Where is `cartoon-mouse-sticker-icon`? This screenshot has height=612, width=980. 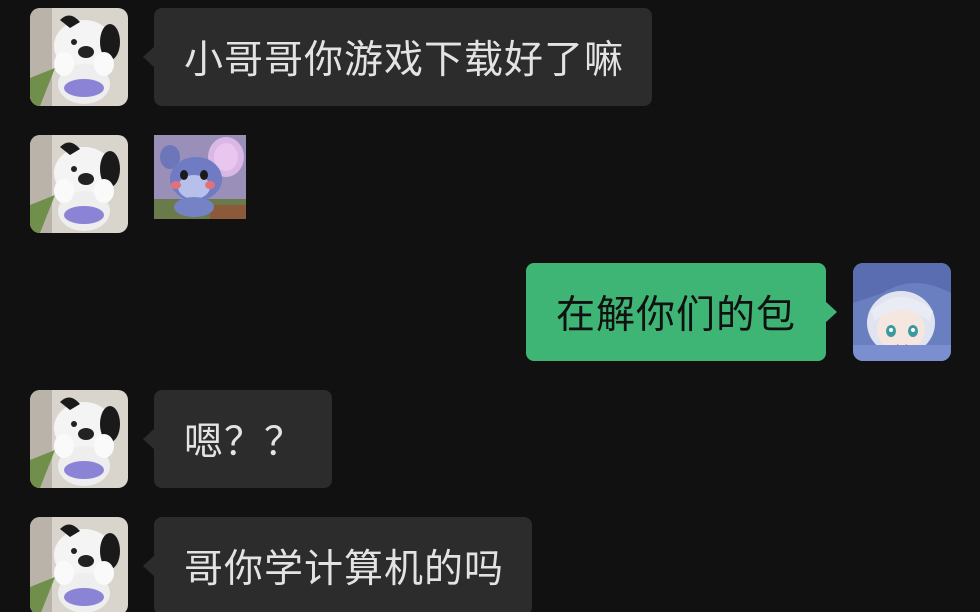
cartoon-mouse-sticker-icon is located at coordinates (200, 177).